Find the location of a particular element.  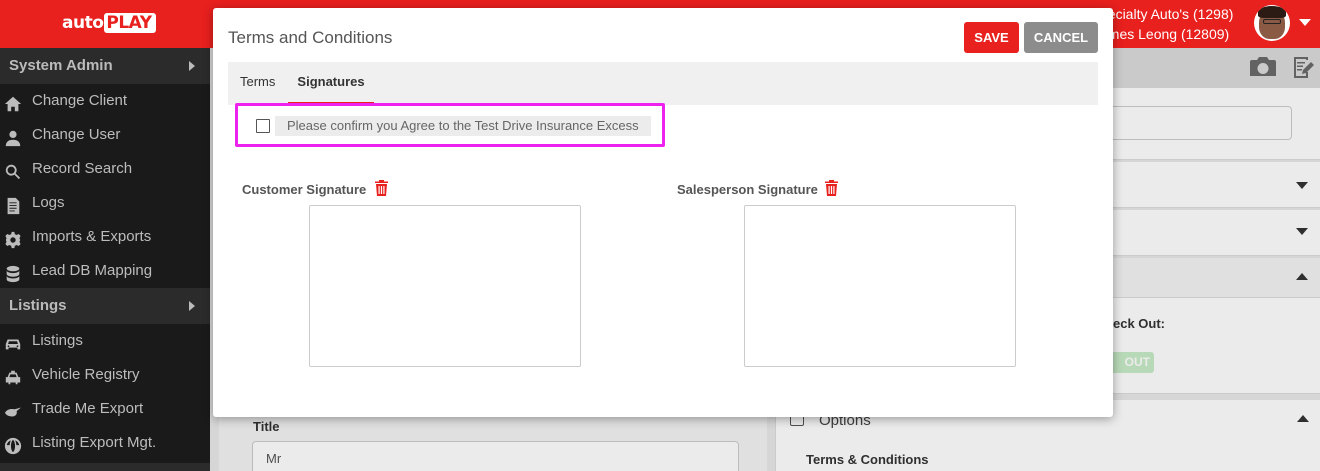

sidebar-item-imports-exports: Imports & Exports is located at coordinates (105, 237).